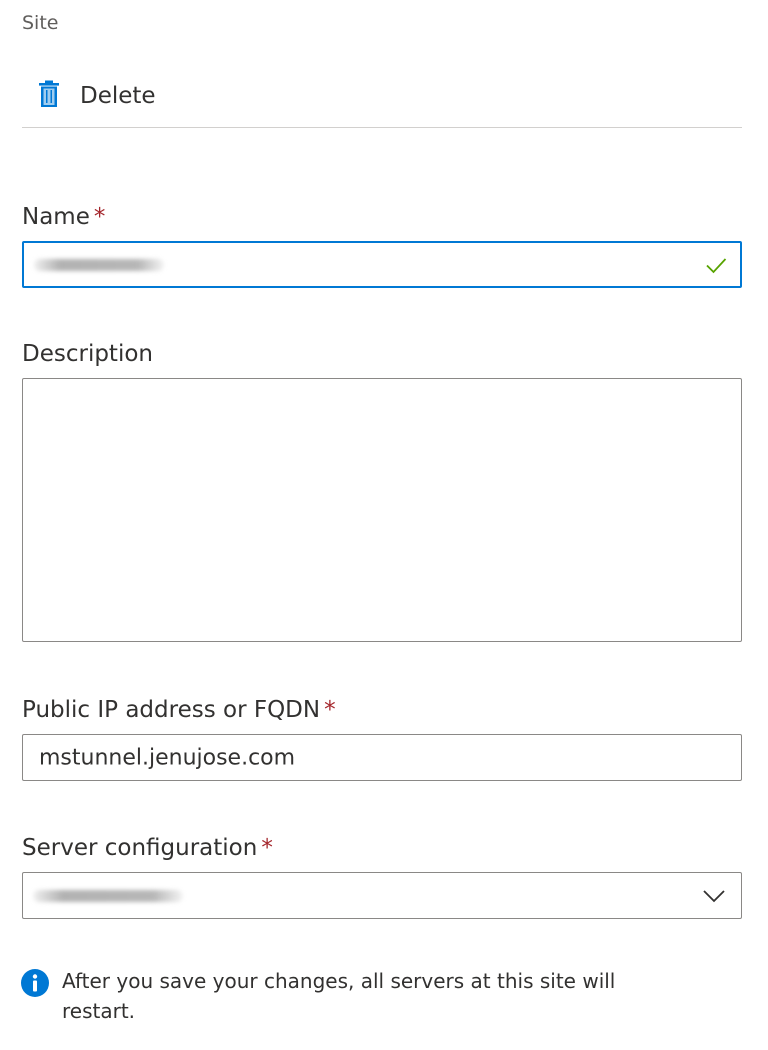 The height and width of the screenshot is (1050, 768). Describe the element at coordinates (40, 23) in the screenshot. I see `panel-title: Site` at that location.